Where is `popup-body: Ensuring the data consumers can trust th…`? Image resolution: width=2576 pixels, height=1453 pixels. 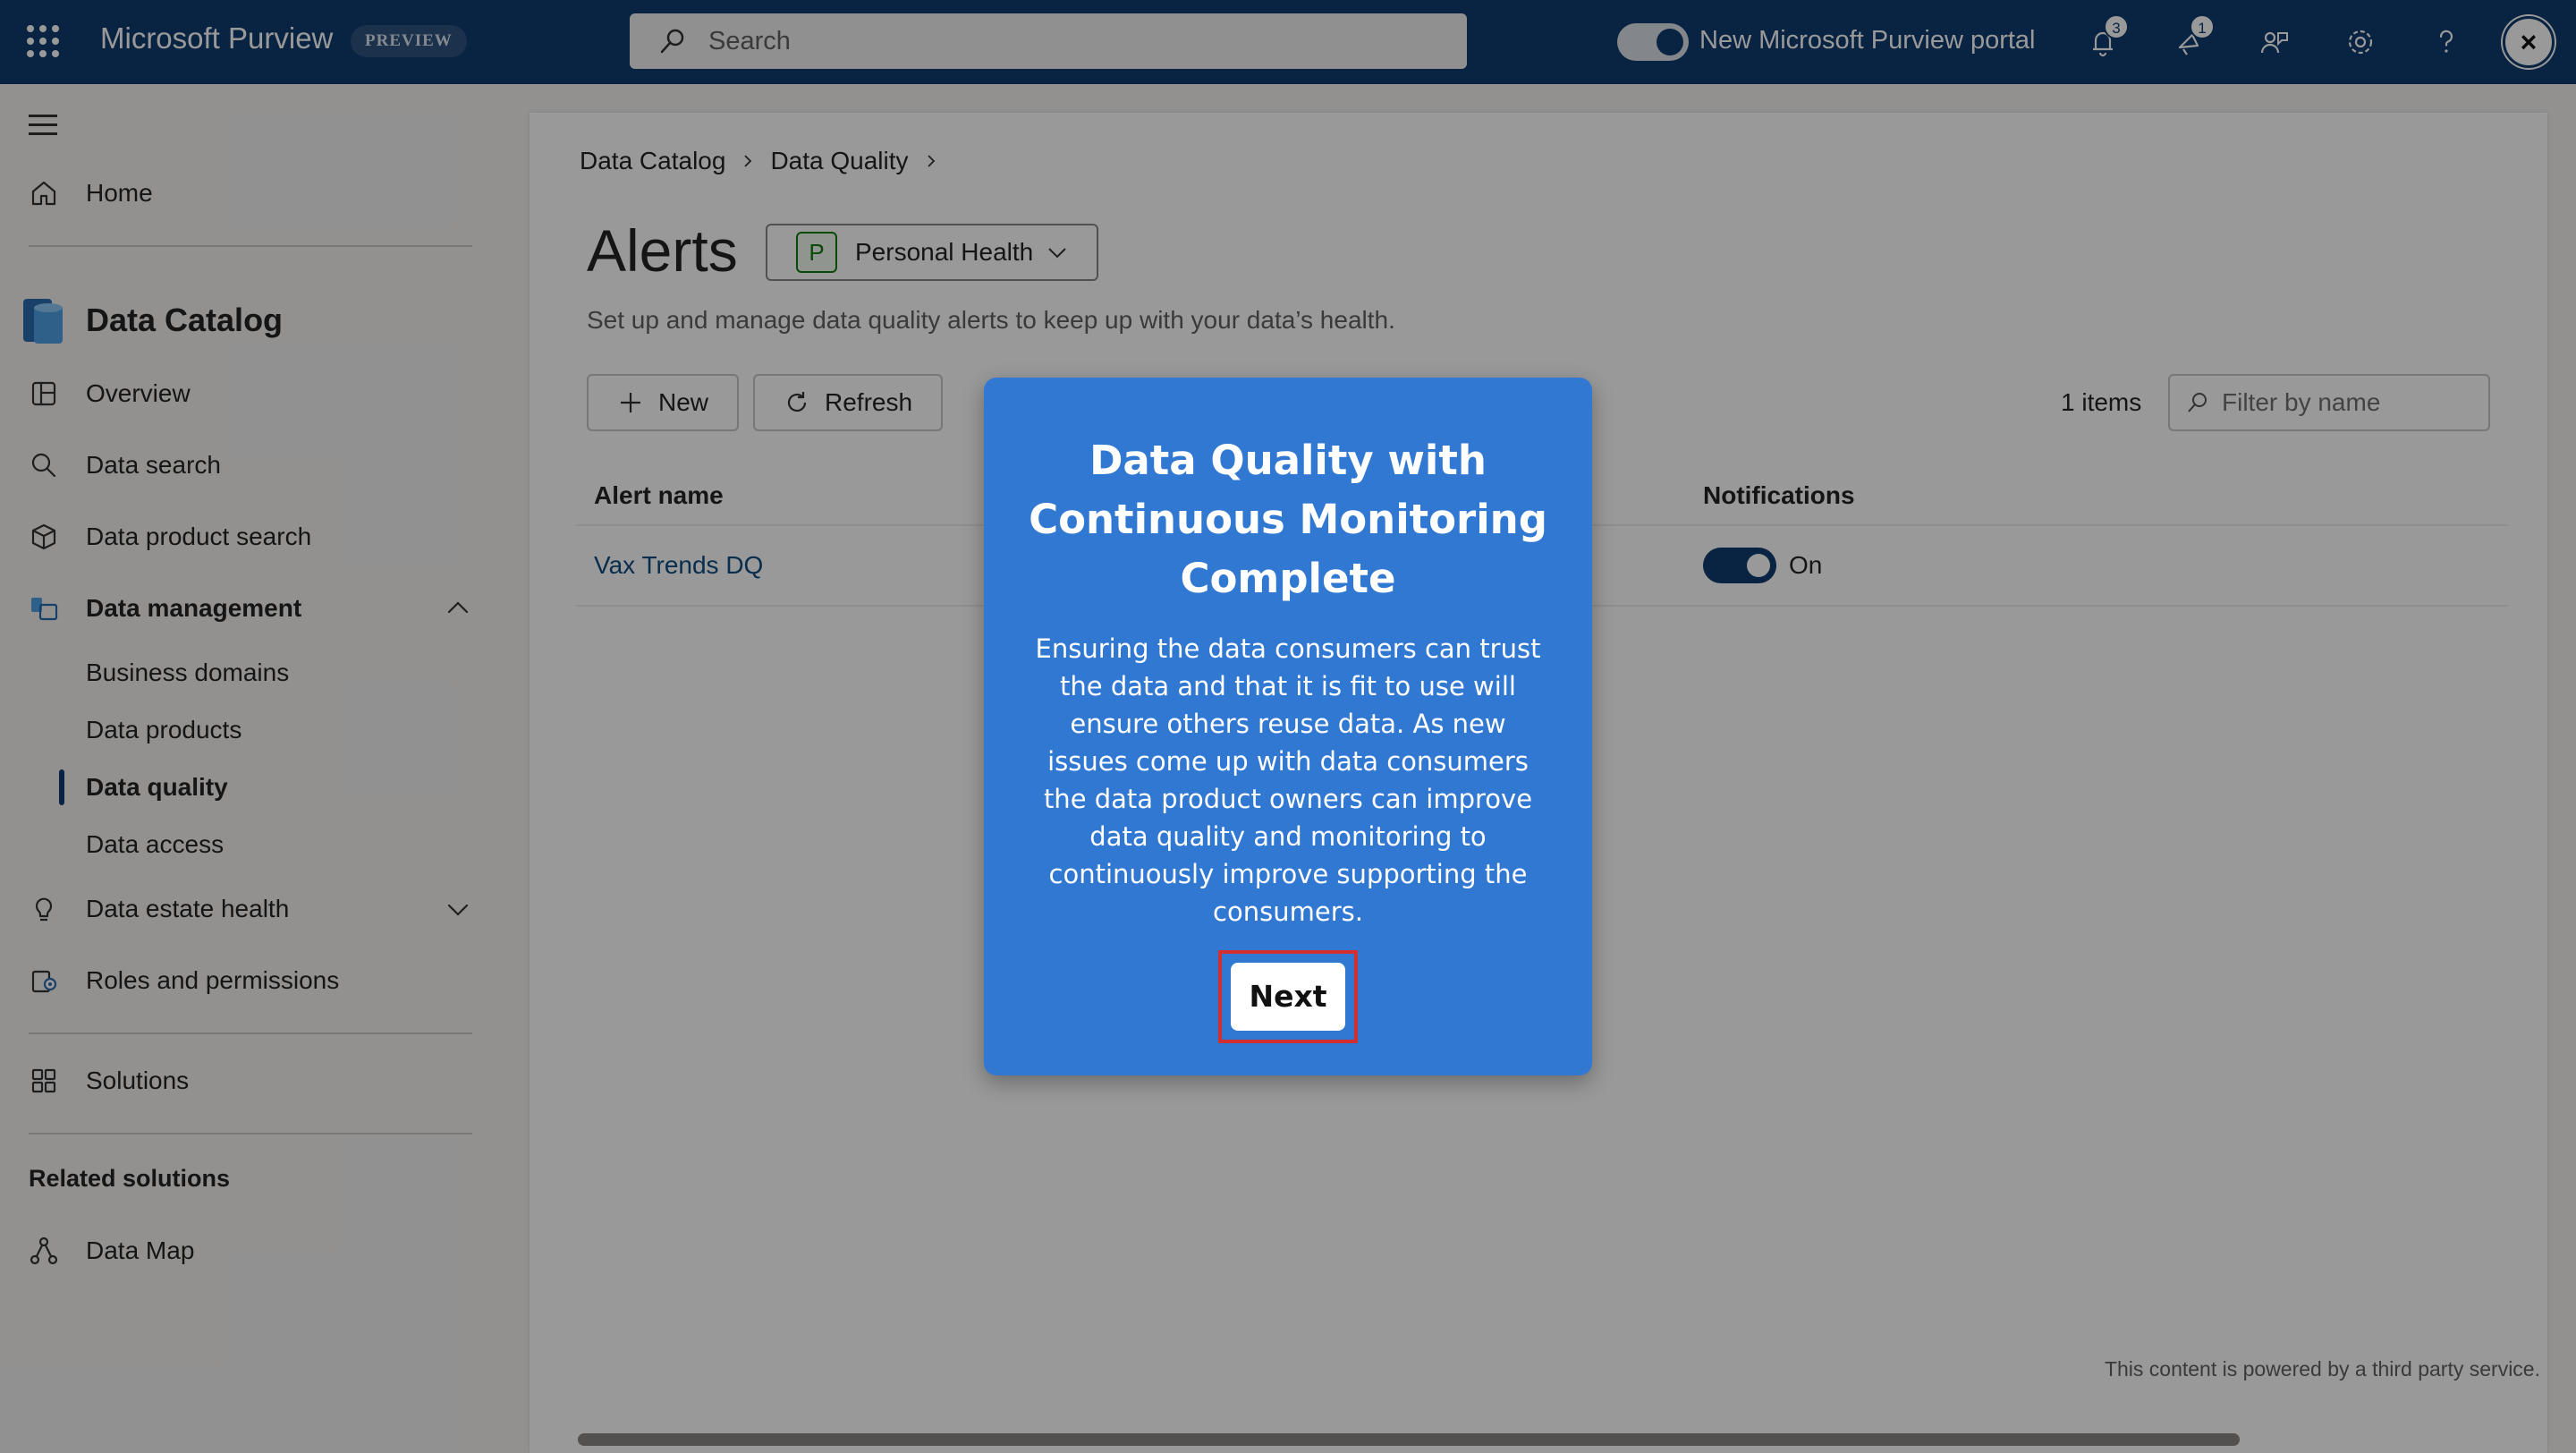 popup-body: Ensuring the data consumers can trust th… is located at coordinates (1288, 780).